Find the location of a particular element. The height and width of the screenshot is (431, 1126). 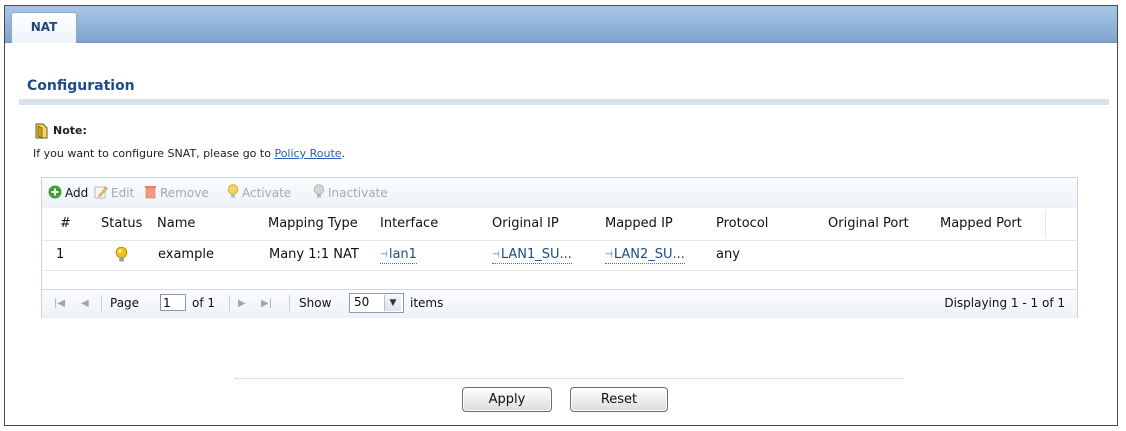

column-header-original-port: Original Port is located at coordinates (868, 223).